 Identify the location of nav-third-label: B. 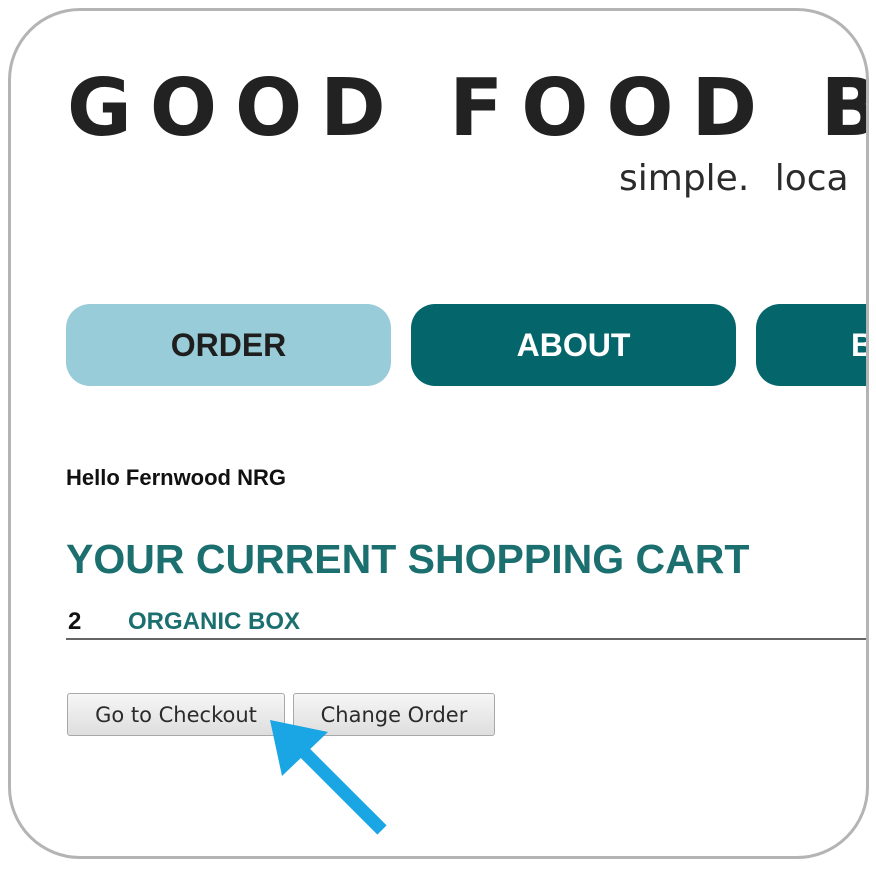
(858, 345).